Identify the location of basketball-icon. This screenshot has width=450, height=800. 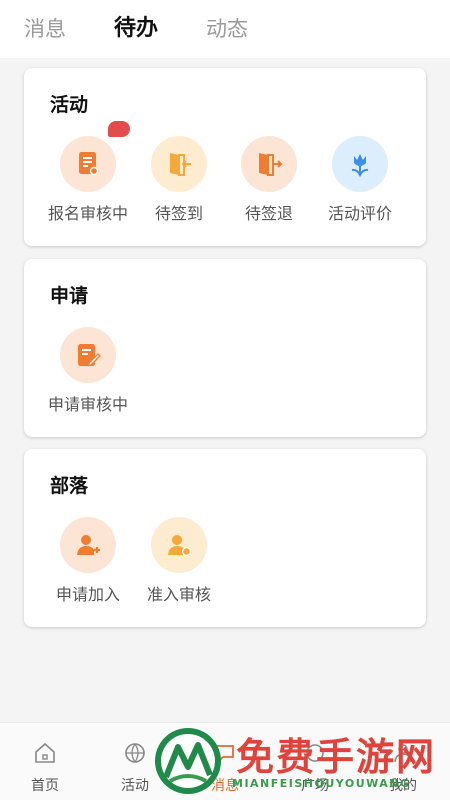
(135, 753).